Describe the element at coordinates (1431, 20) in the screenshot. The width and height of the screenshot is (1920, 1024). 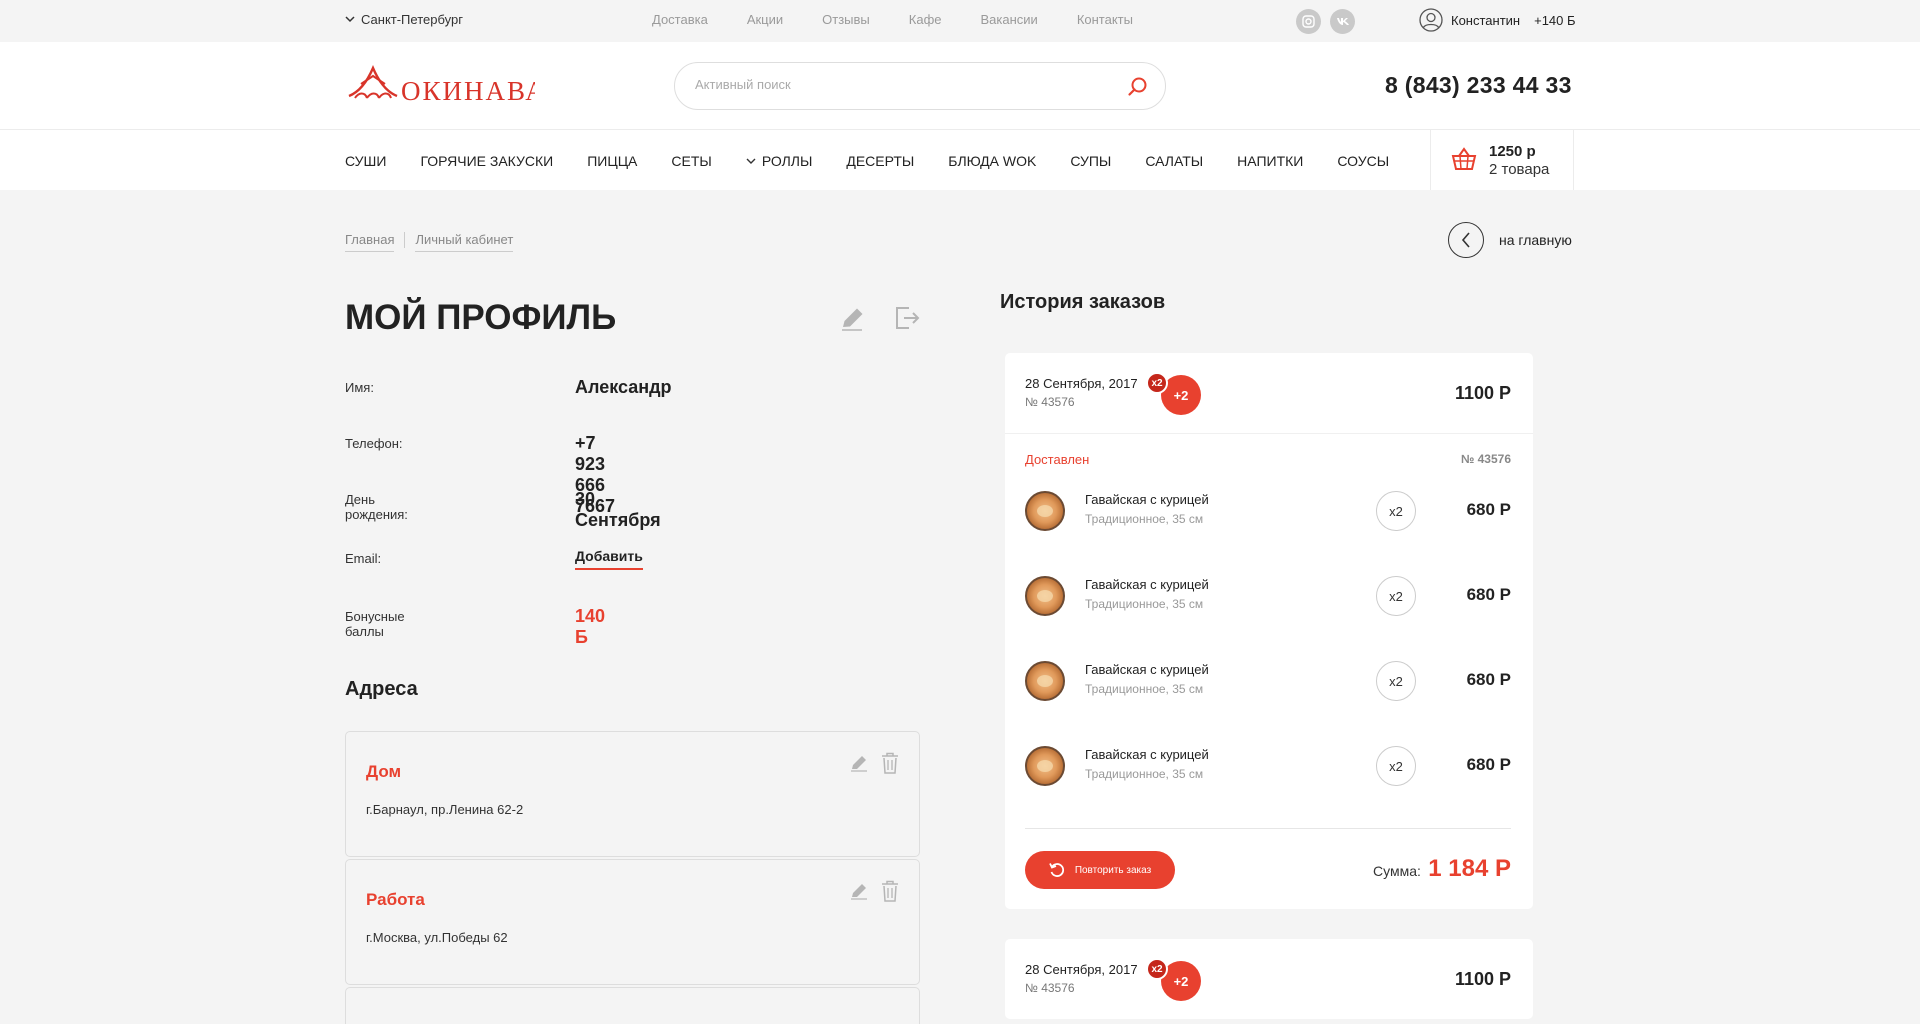
I see `user-icon` at that location.